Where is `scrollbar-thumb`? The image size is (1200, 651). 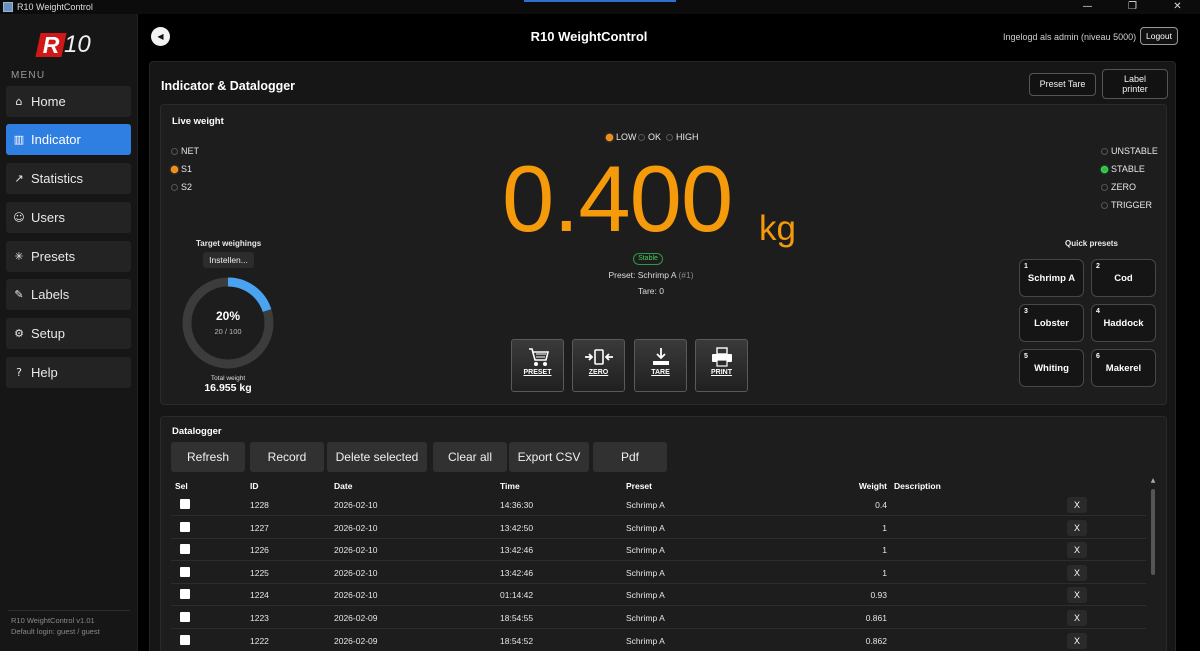 scrollbar-thumb is located at coordinates (1153, 532).